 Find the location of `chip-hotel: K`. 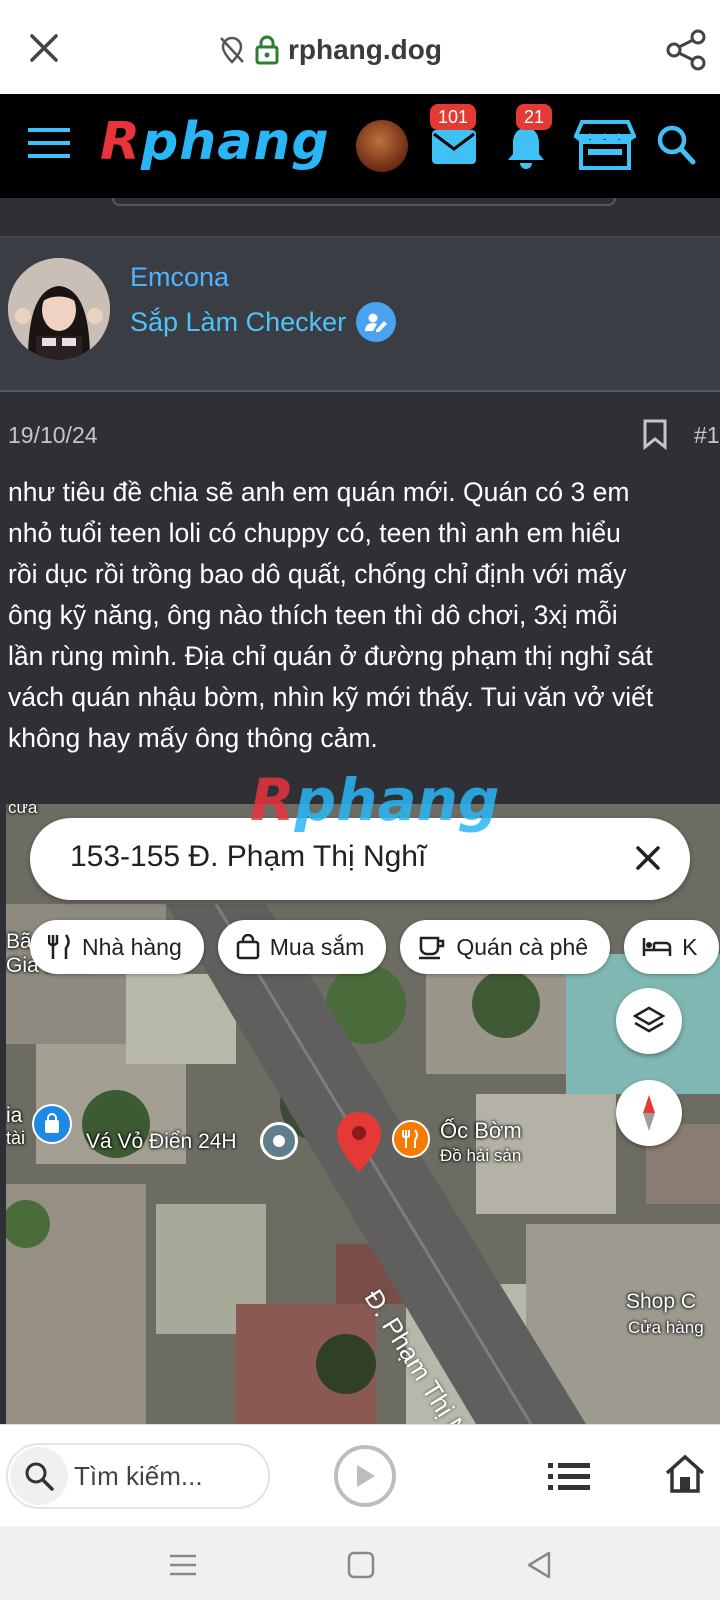

chip-hotel: K is located at coordinates (672, 947).